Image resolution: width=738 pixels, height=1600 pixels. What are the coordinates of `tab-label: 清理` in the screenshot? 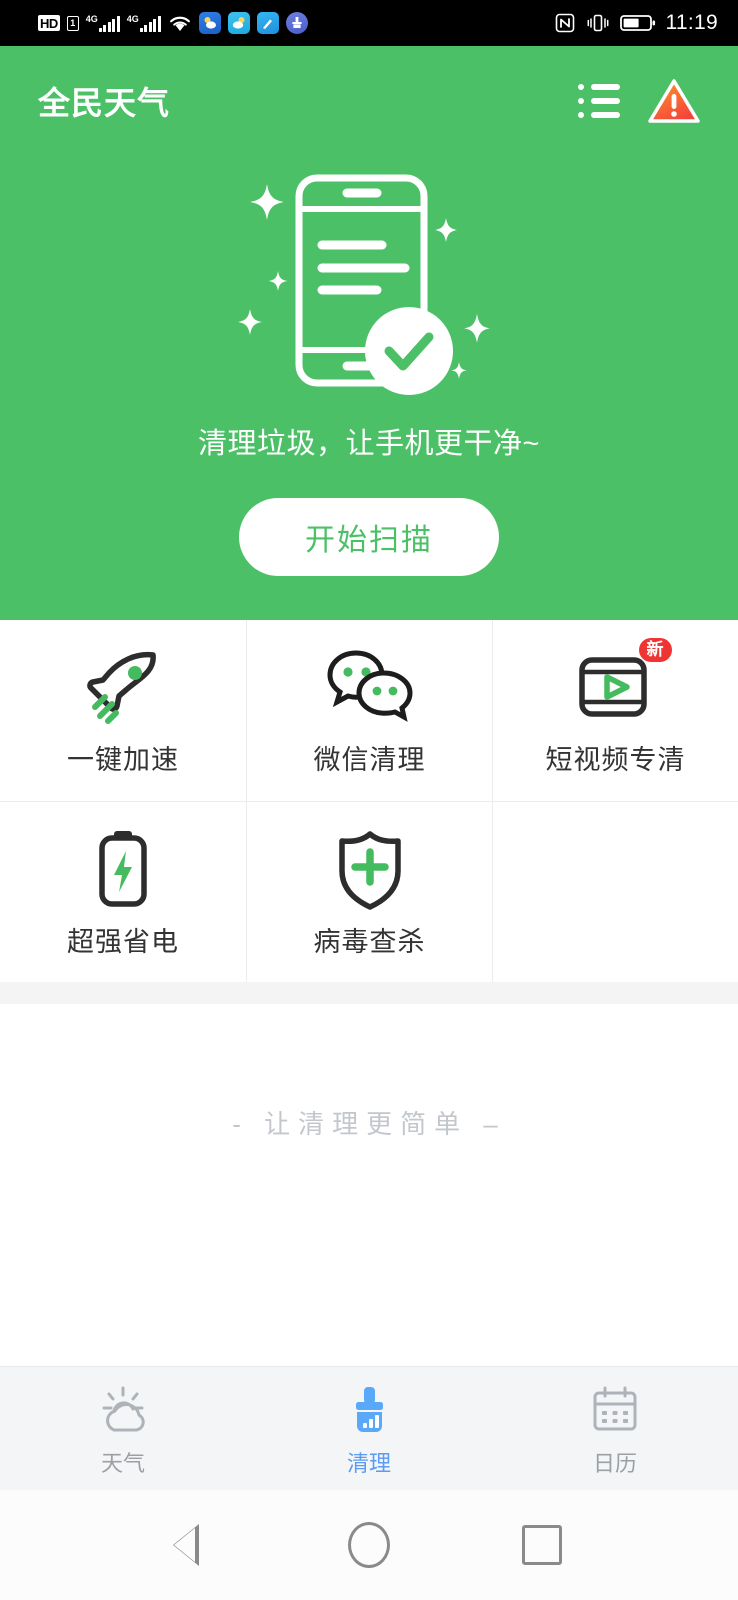 It's located at (368, 1463).